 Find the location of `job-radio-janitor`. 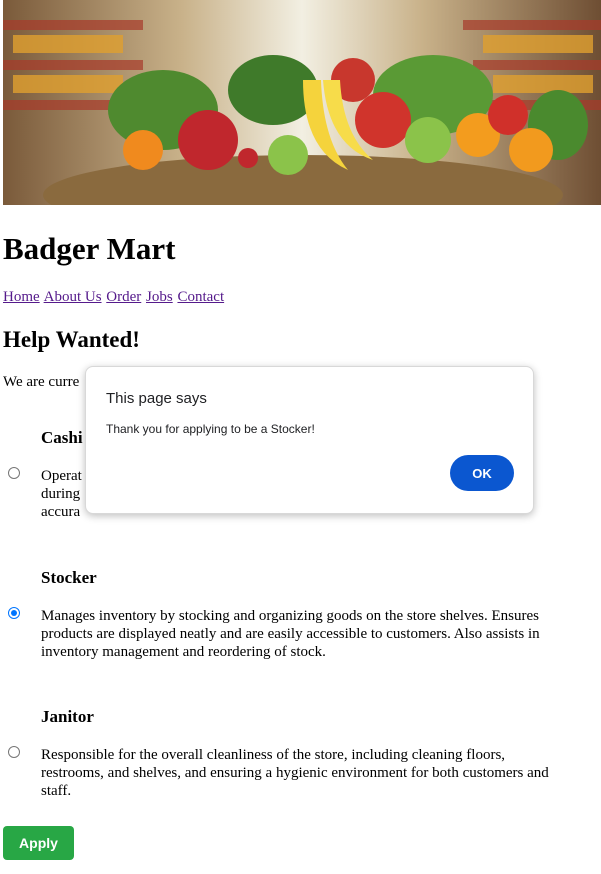

job-radio-janitor is located at coordinates (14, 752).